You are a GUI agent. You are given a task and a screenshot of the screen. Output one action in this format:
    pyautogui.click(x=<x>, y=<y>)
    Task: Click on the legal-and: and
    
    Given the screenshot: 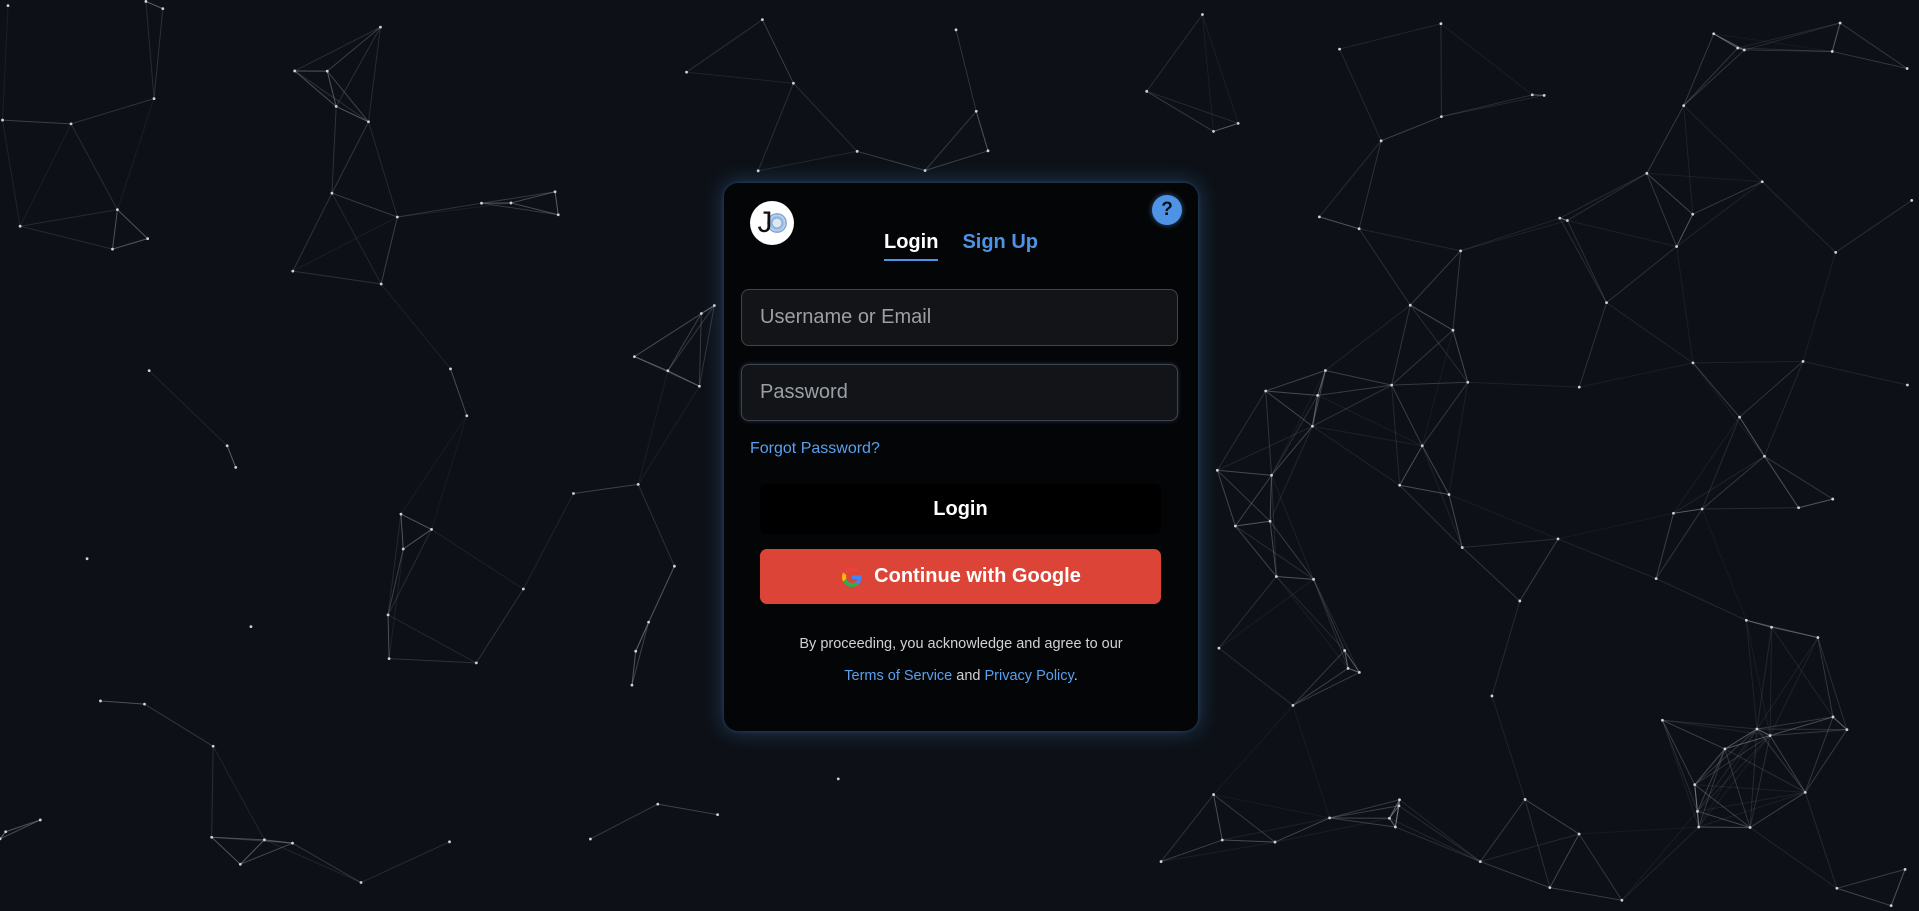 What is the action you would take?
    pyautogui.click(x=968, y=676)
    